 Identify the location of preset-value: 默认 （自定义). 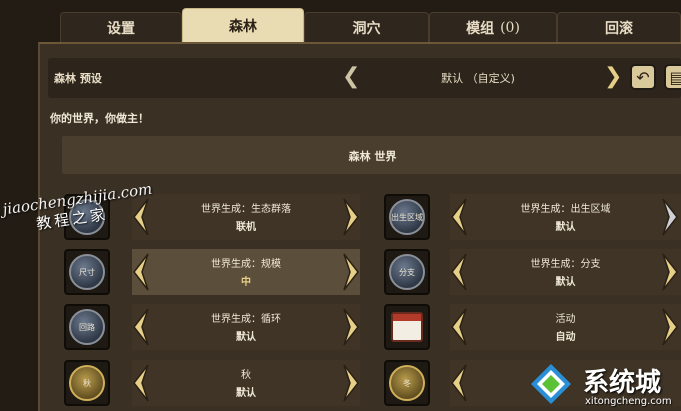
(478, 78).